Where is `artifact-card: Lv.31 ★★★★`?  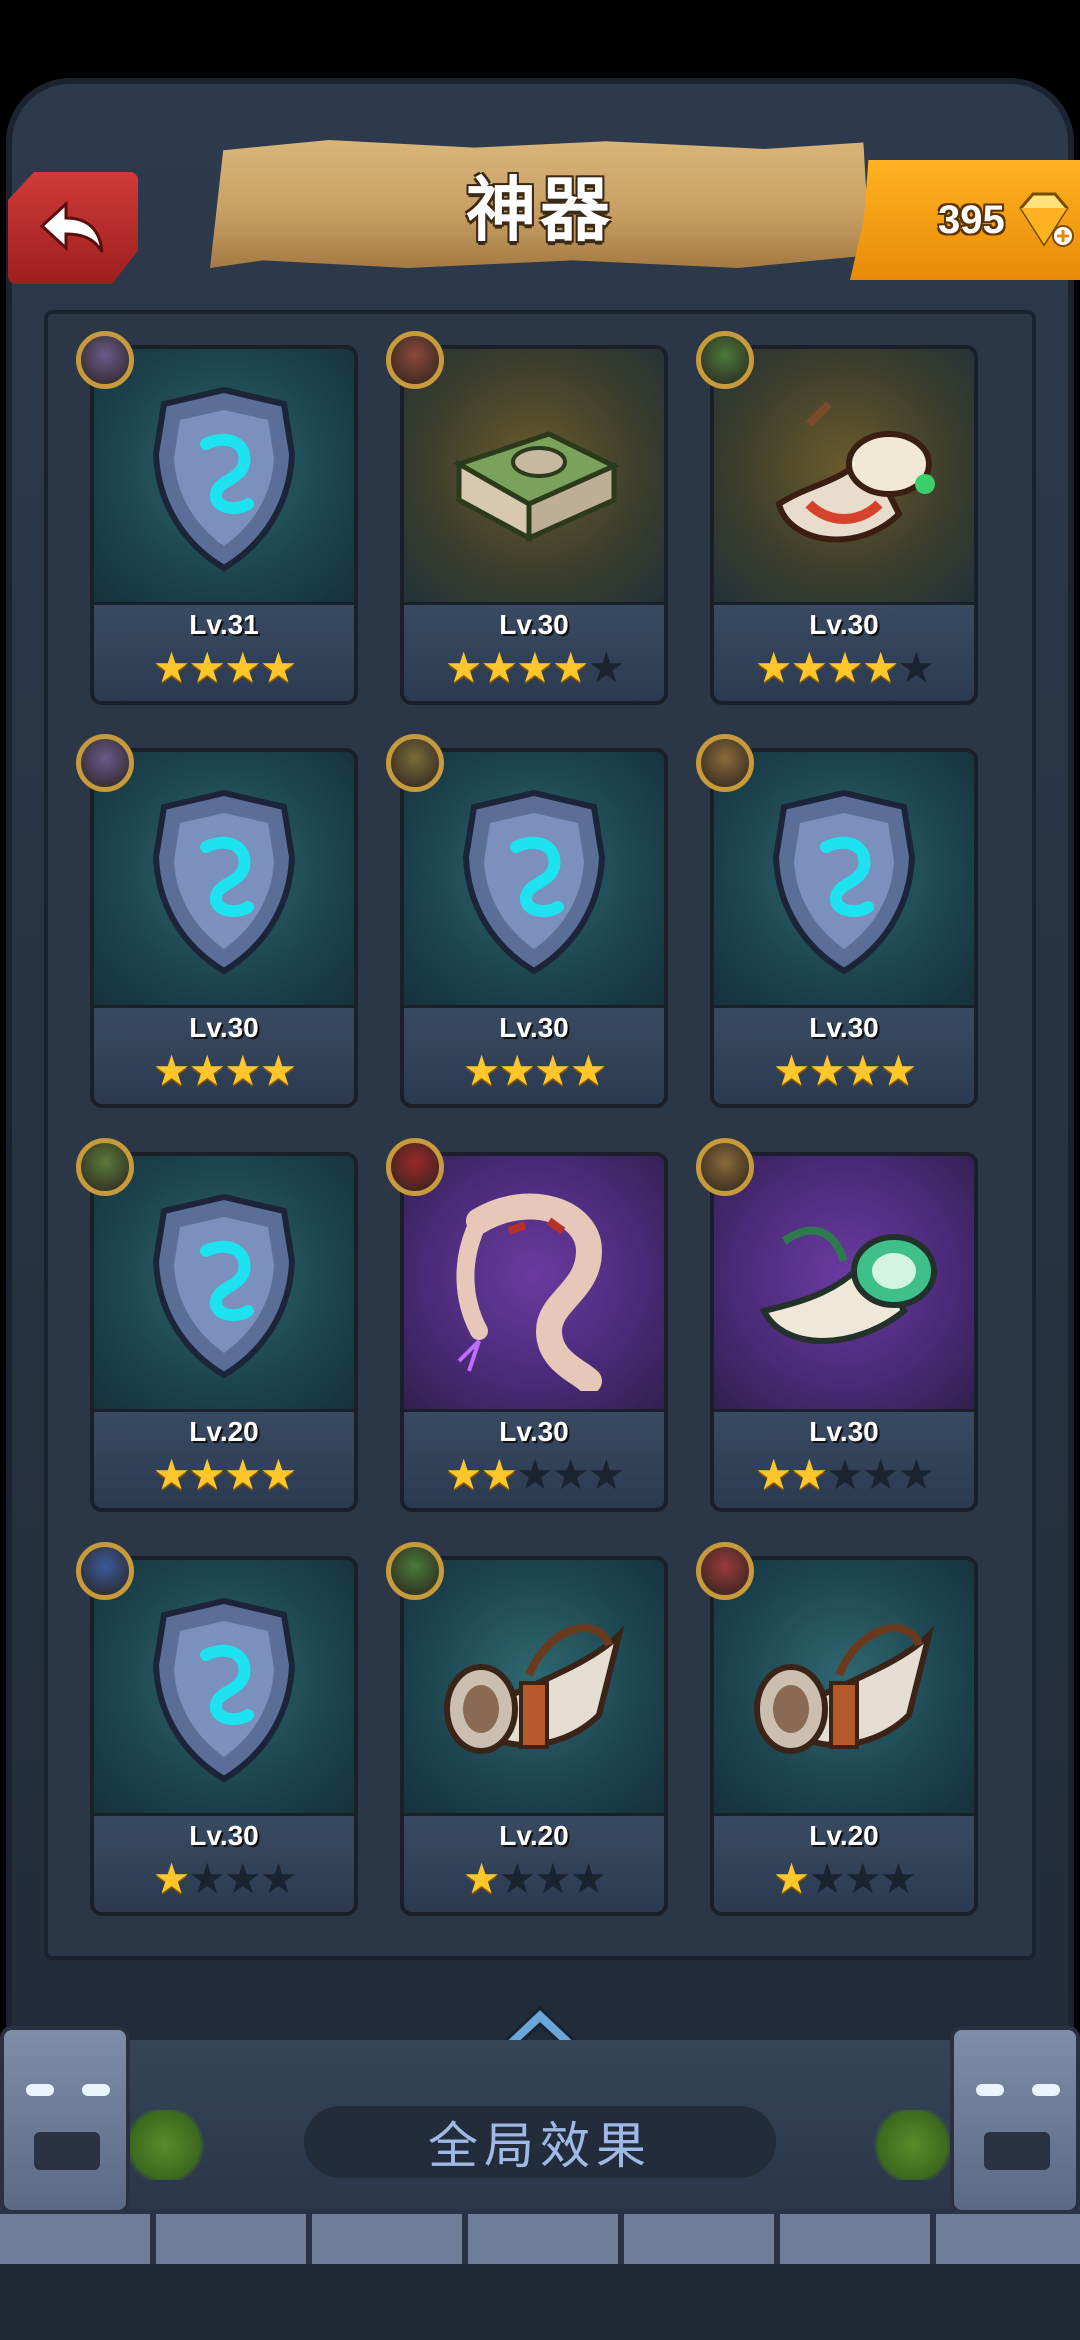
artifact-card: Lv.31 ★★★★ is located at coordinates (224, 525).